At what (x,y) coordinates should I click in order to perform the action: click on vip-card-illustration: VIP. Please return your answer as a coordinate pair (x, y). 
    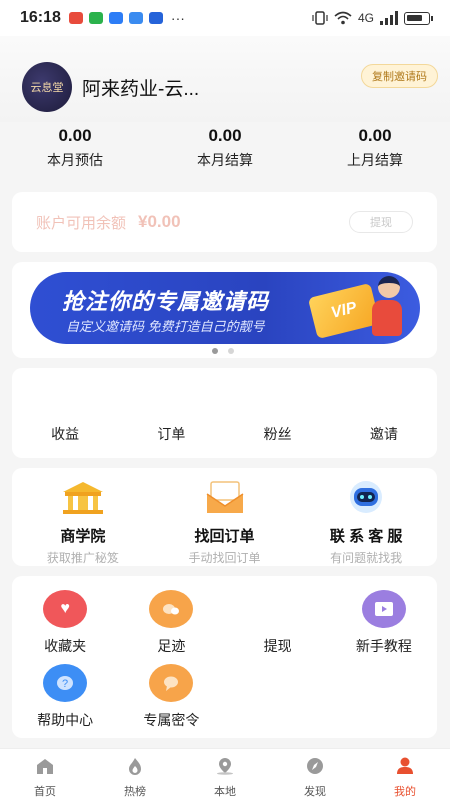
    Looking at the image, I should click on (344, 311).